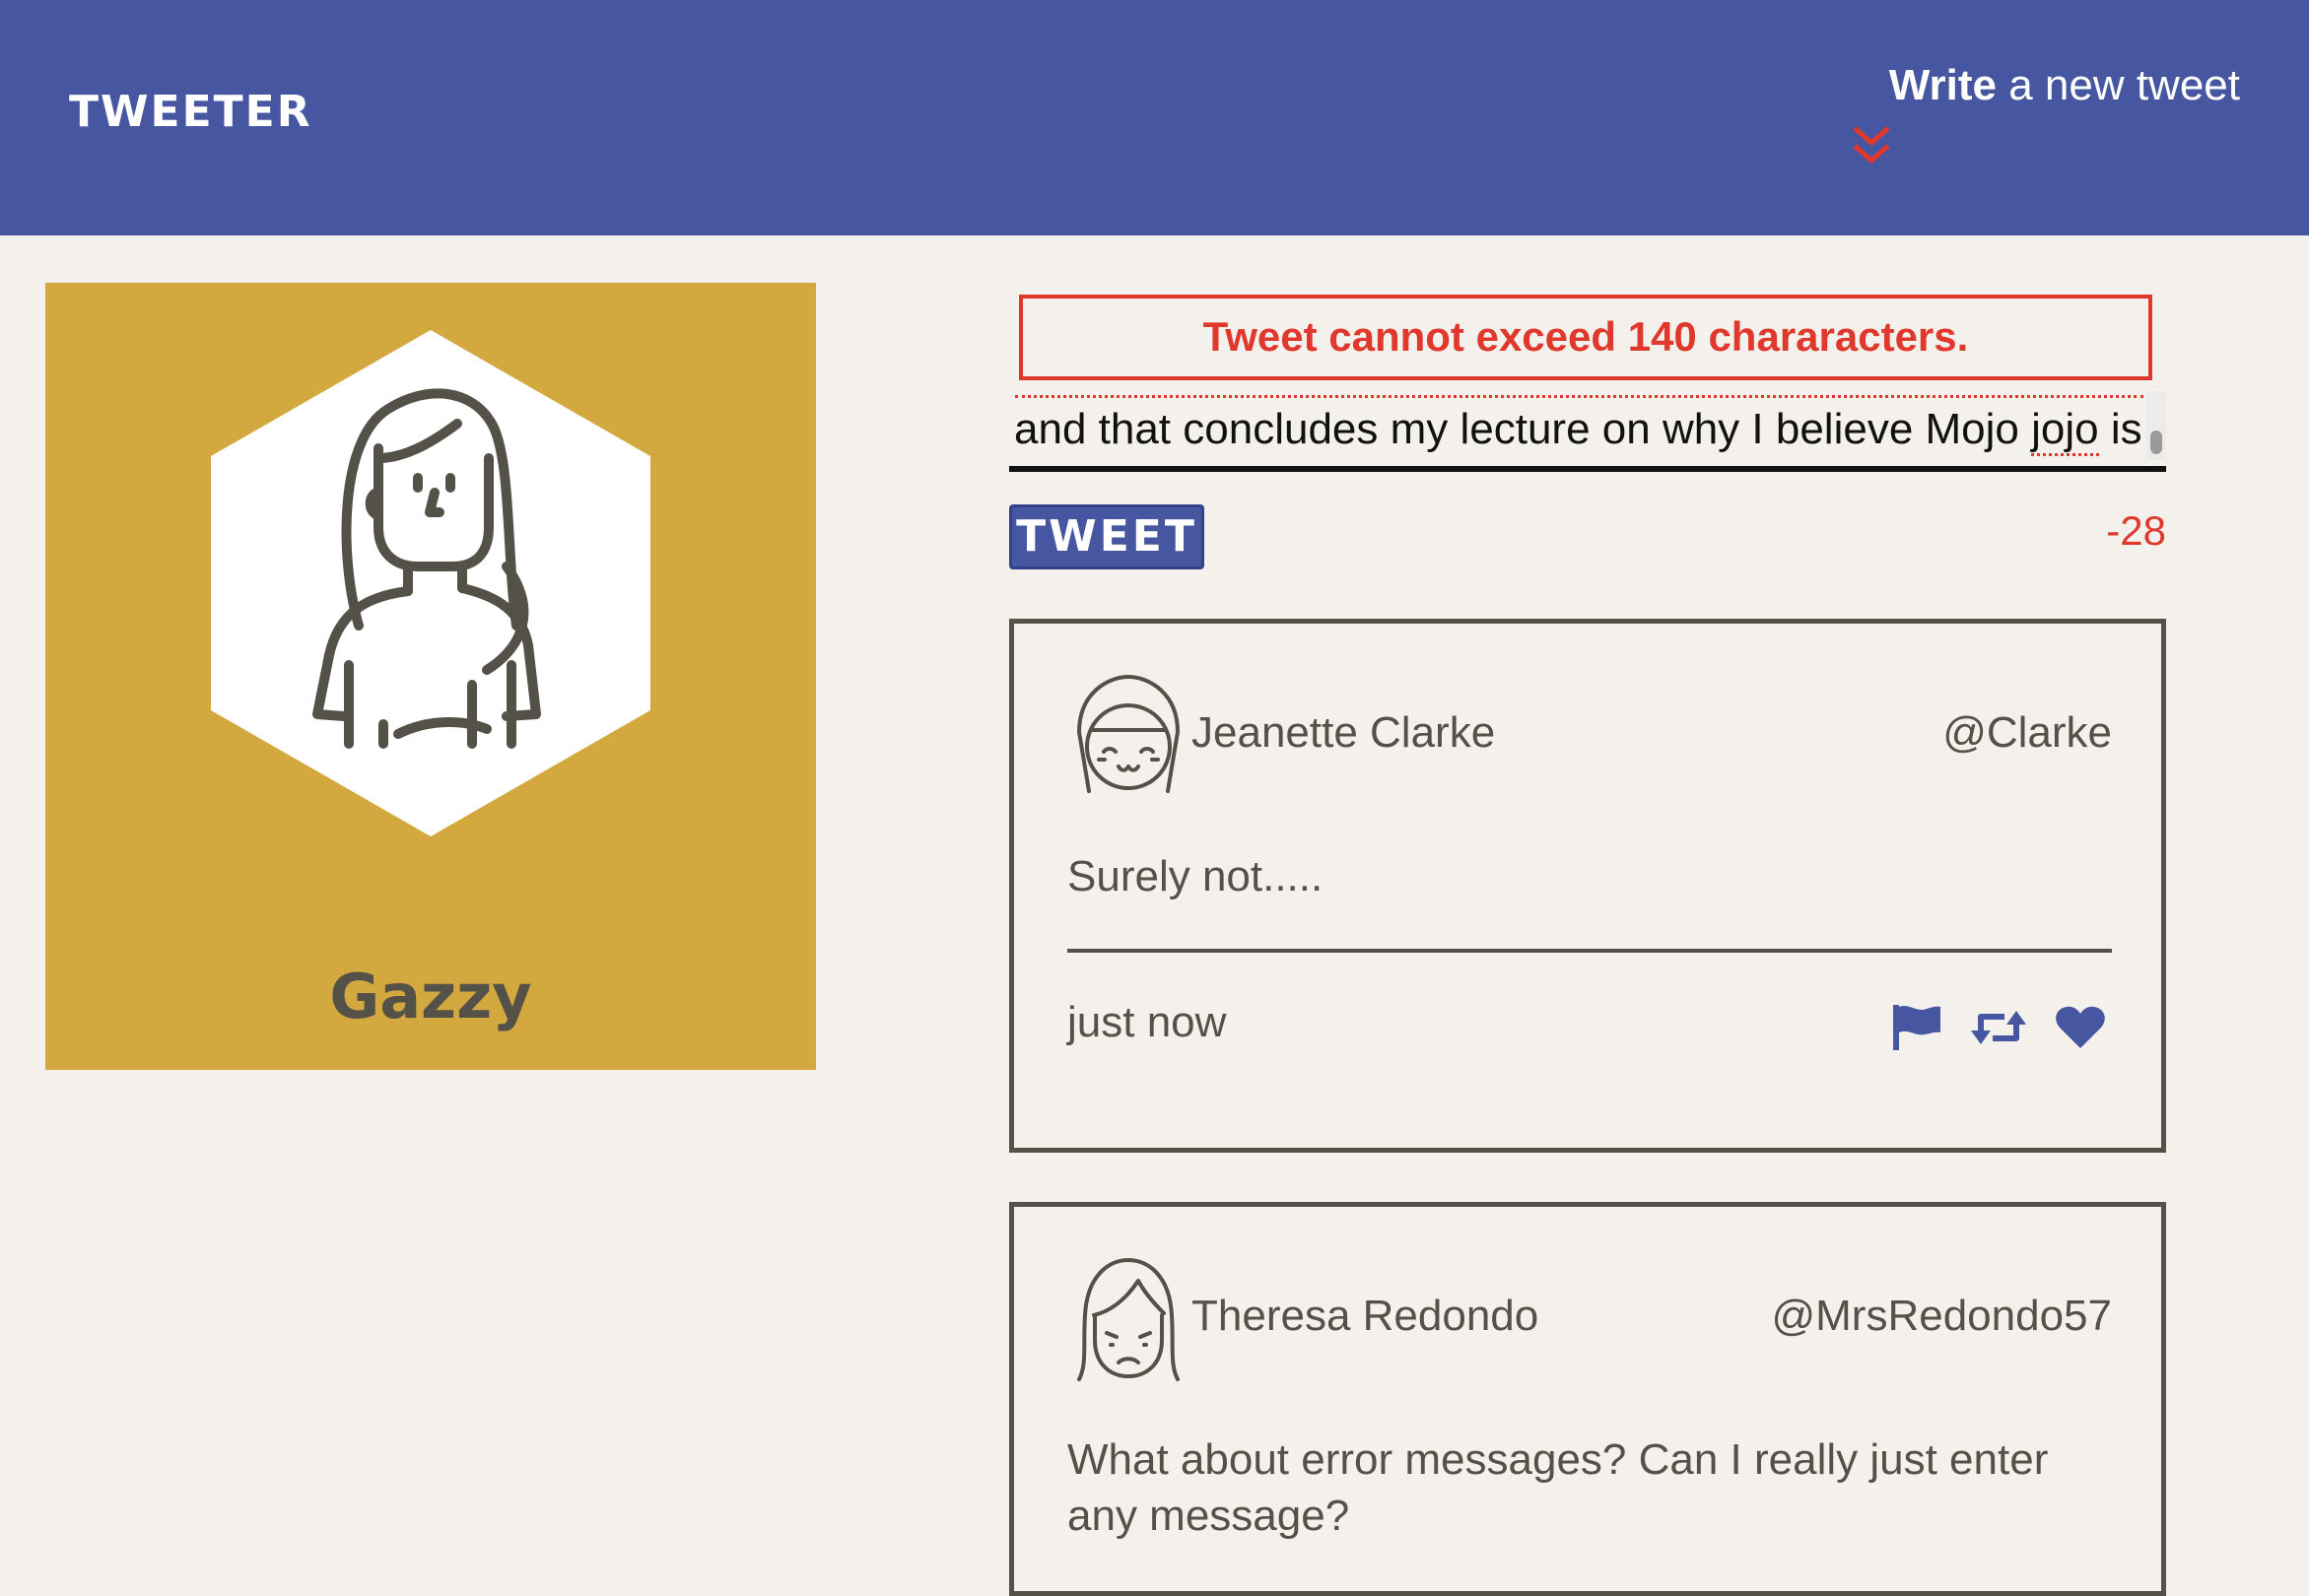  What do you see at coordinates (430, 997) in the screenshot?
I see `profile-username: Gazzy` at bounding box center [430, 997].